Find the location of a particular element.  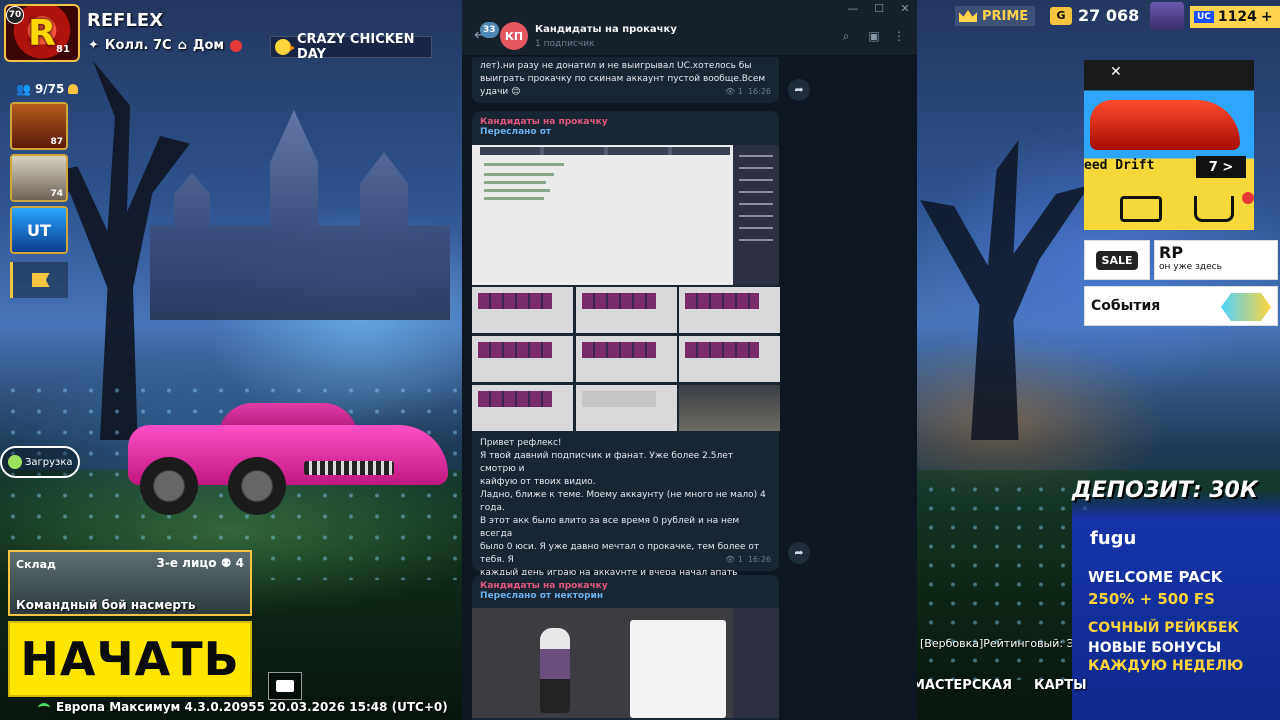

event-banner-label: CRAZY CHICKEN DAY is located at coordinates (355, 47).